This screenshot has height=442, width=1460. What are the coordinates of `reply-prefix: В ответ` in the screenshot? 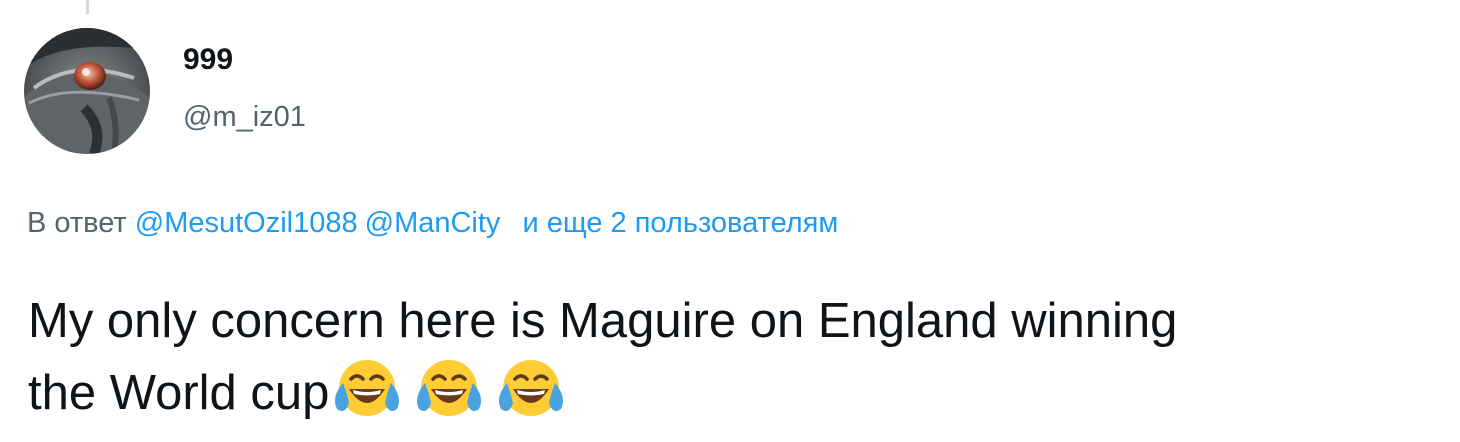 It's located at (77, 223).